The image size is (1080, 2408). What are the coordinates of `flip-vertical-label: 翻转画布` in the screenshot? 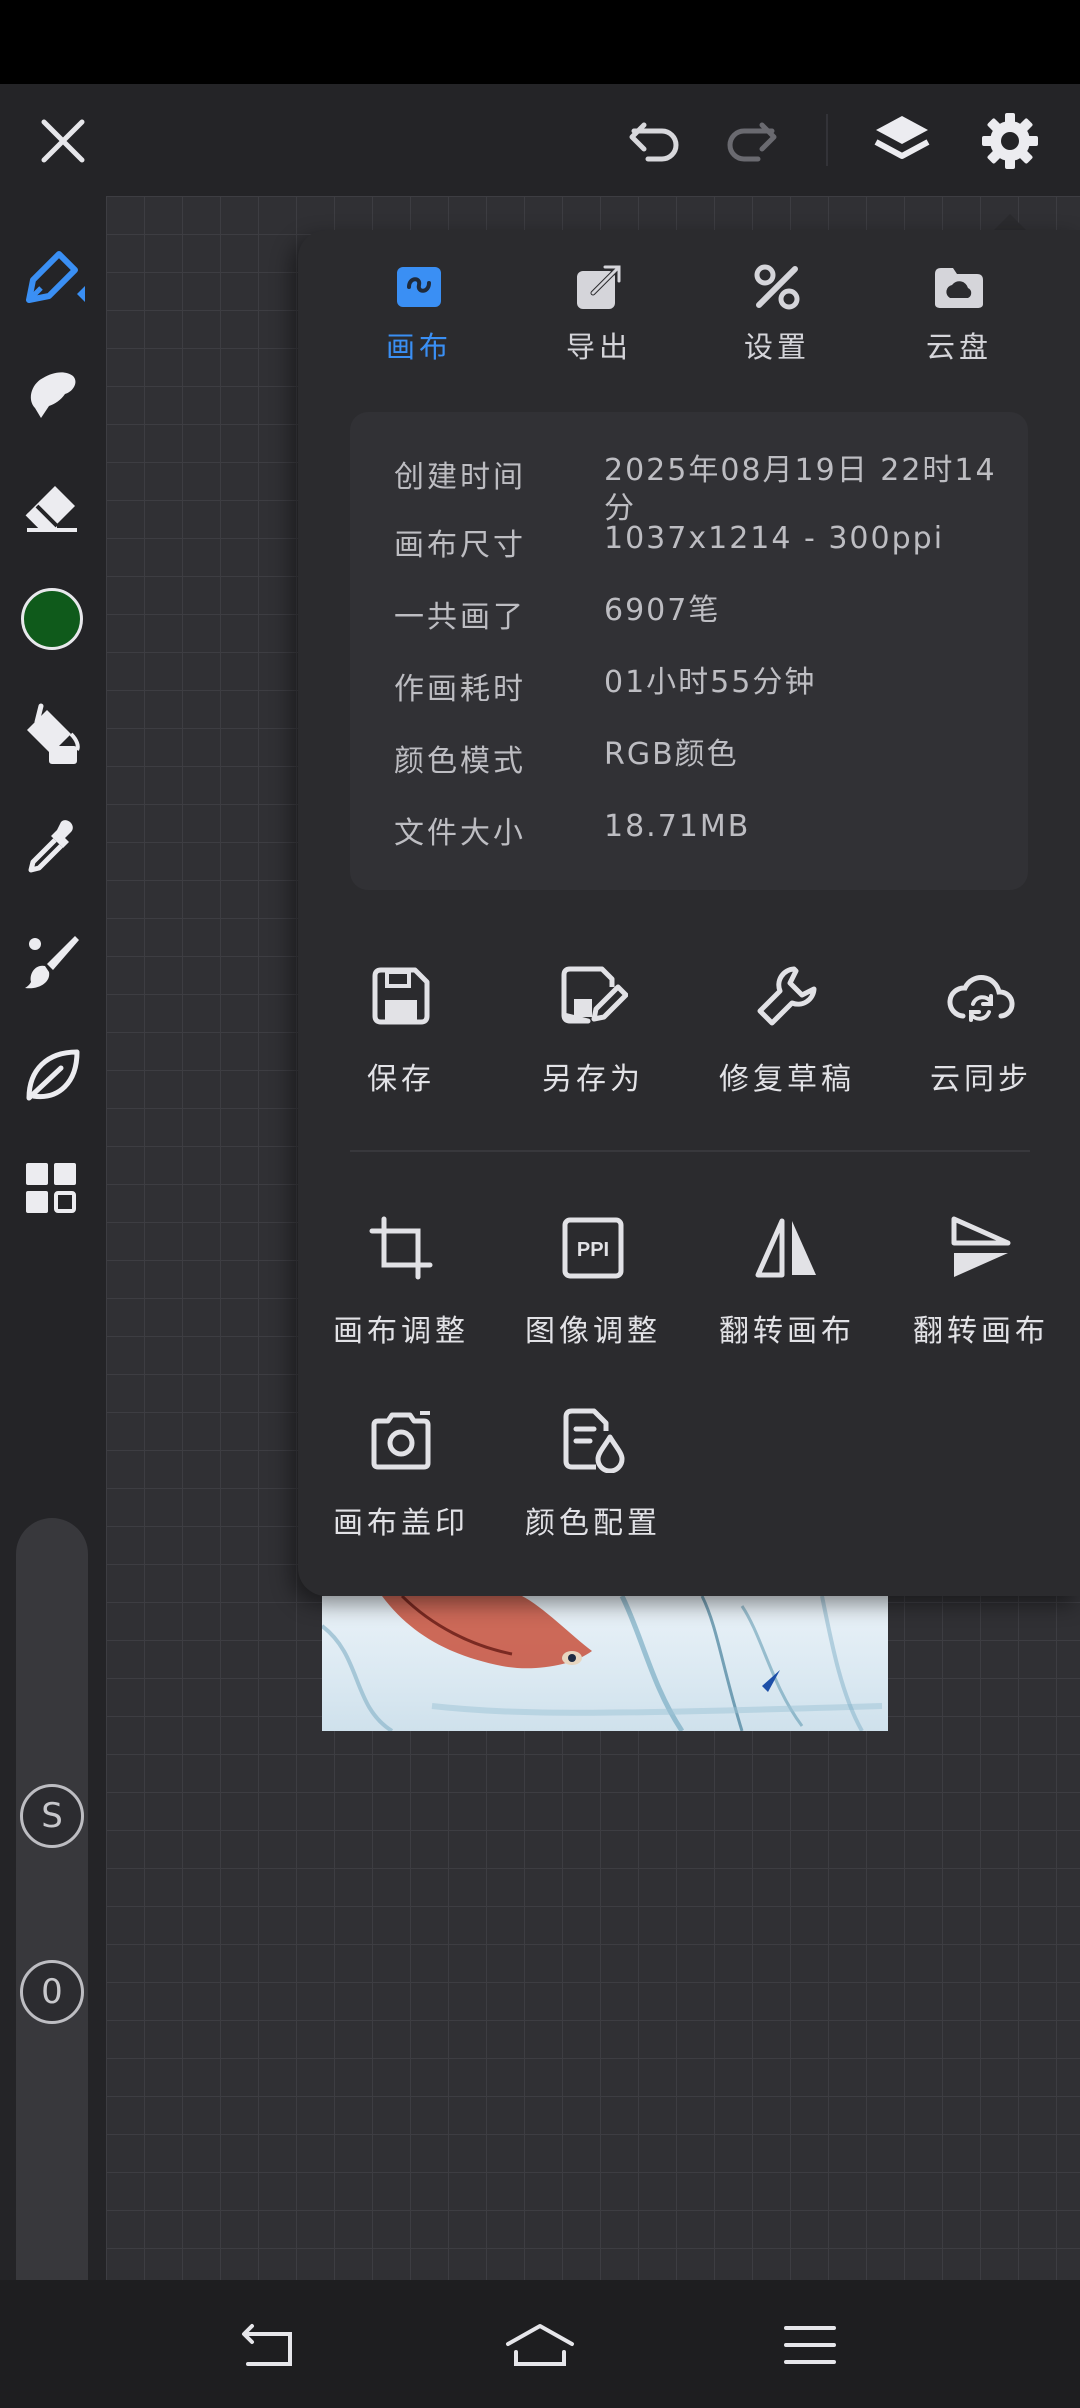 It's located at (981, 1331).